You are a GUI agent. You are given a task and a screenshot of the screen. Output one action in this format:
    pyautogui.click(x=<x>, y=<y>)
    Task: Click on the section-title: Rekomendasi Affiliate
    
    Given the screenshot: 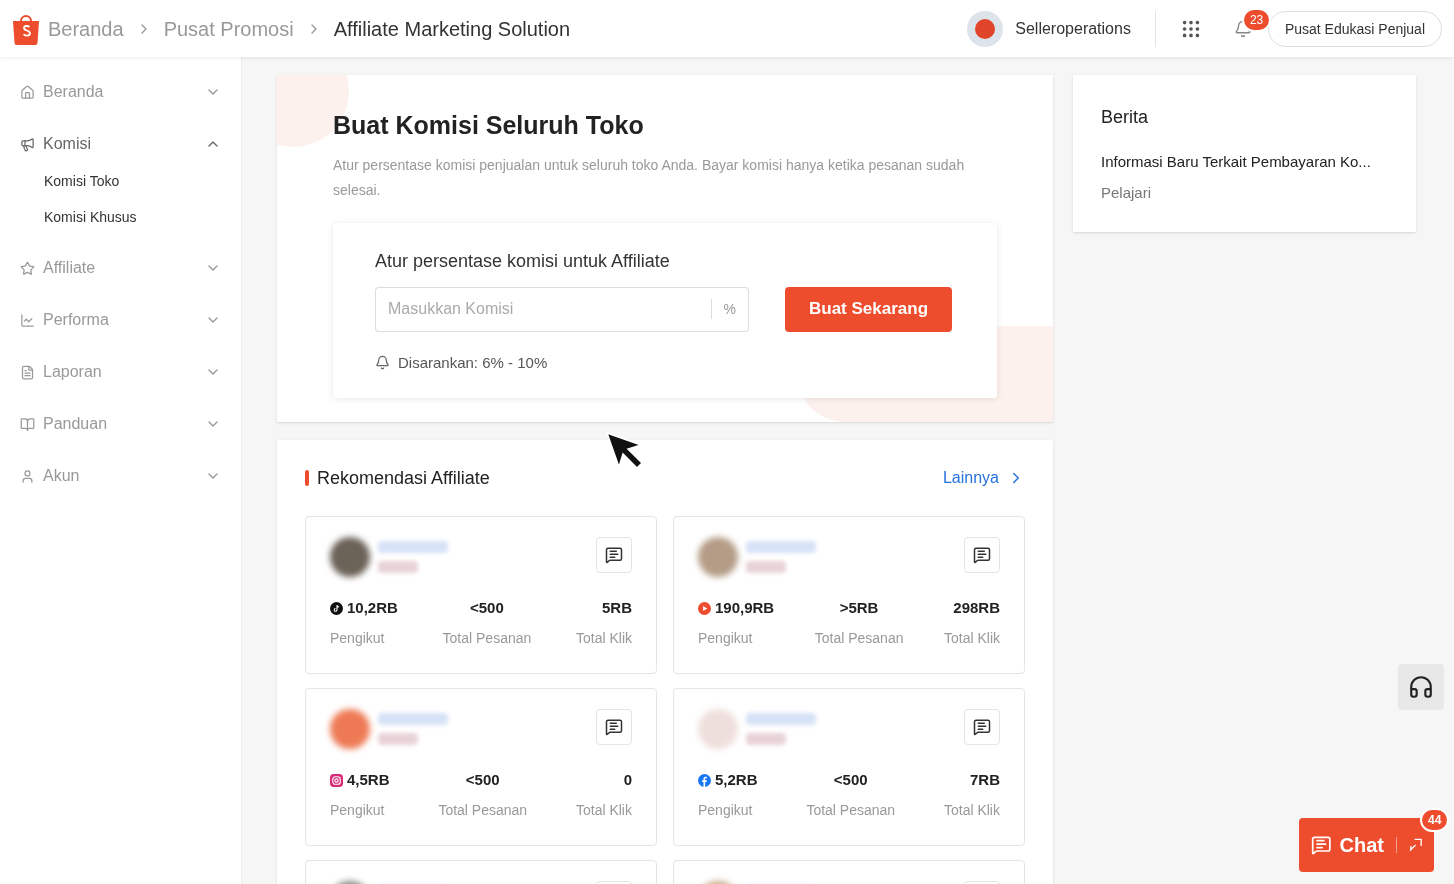 What is the action you would take?
    pyautogui.click(x=403, y=478)
    